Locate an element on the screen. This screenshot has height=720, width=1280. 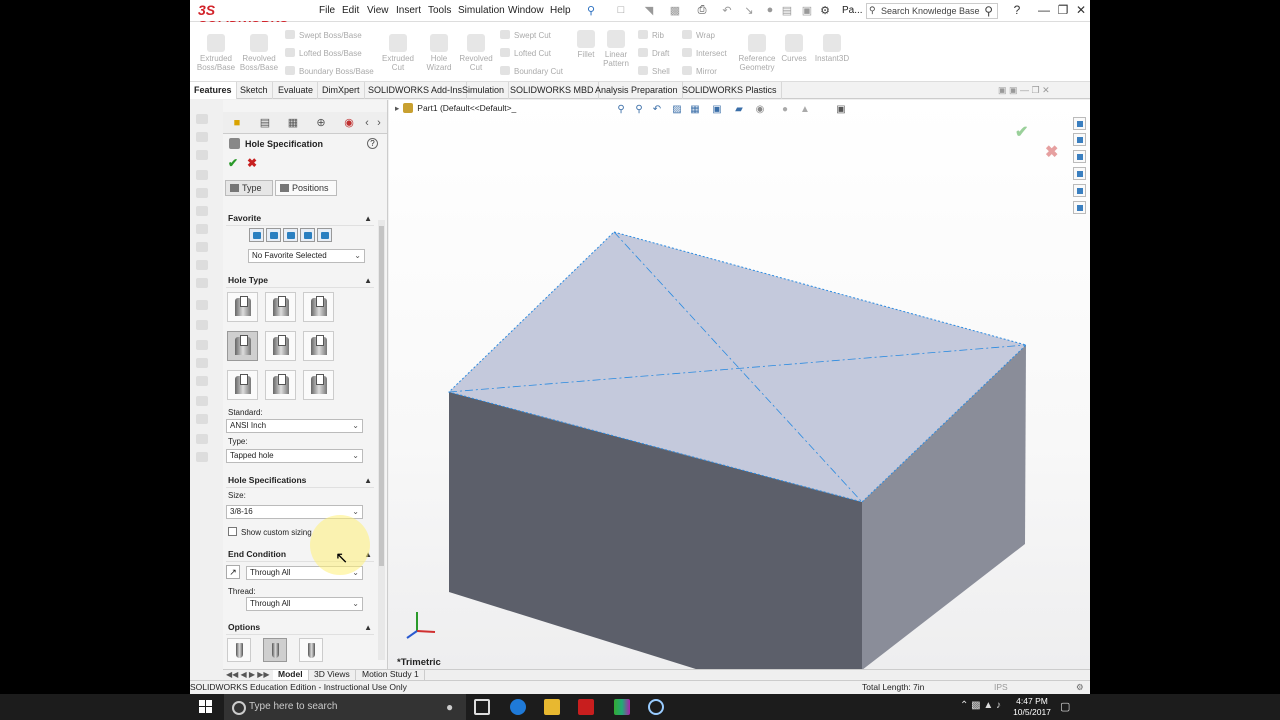
boundary-cut-button: Boundary Cut is located at coordinates (531, 72).